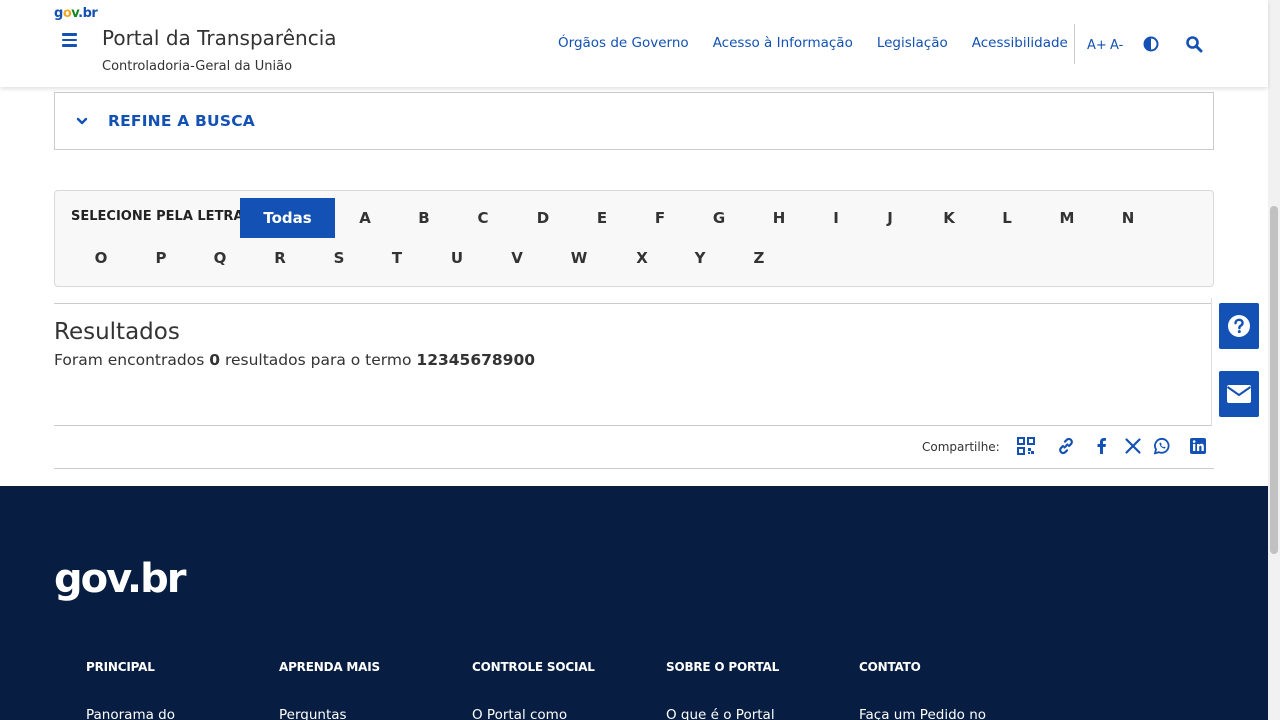  I want to click on footer-govbr-logo: gov.br, so click(120, 579).